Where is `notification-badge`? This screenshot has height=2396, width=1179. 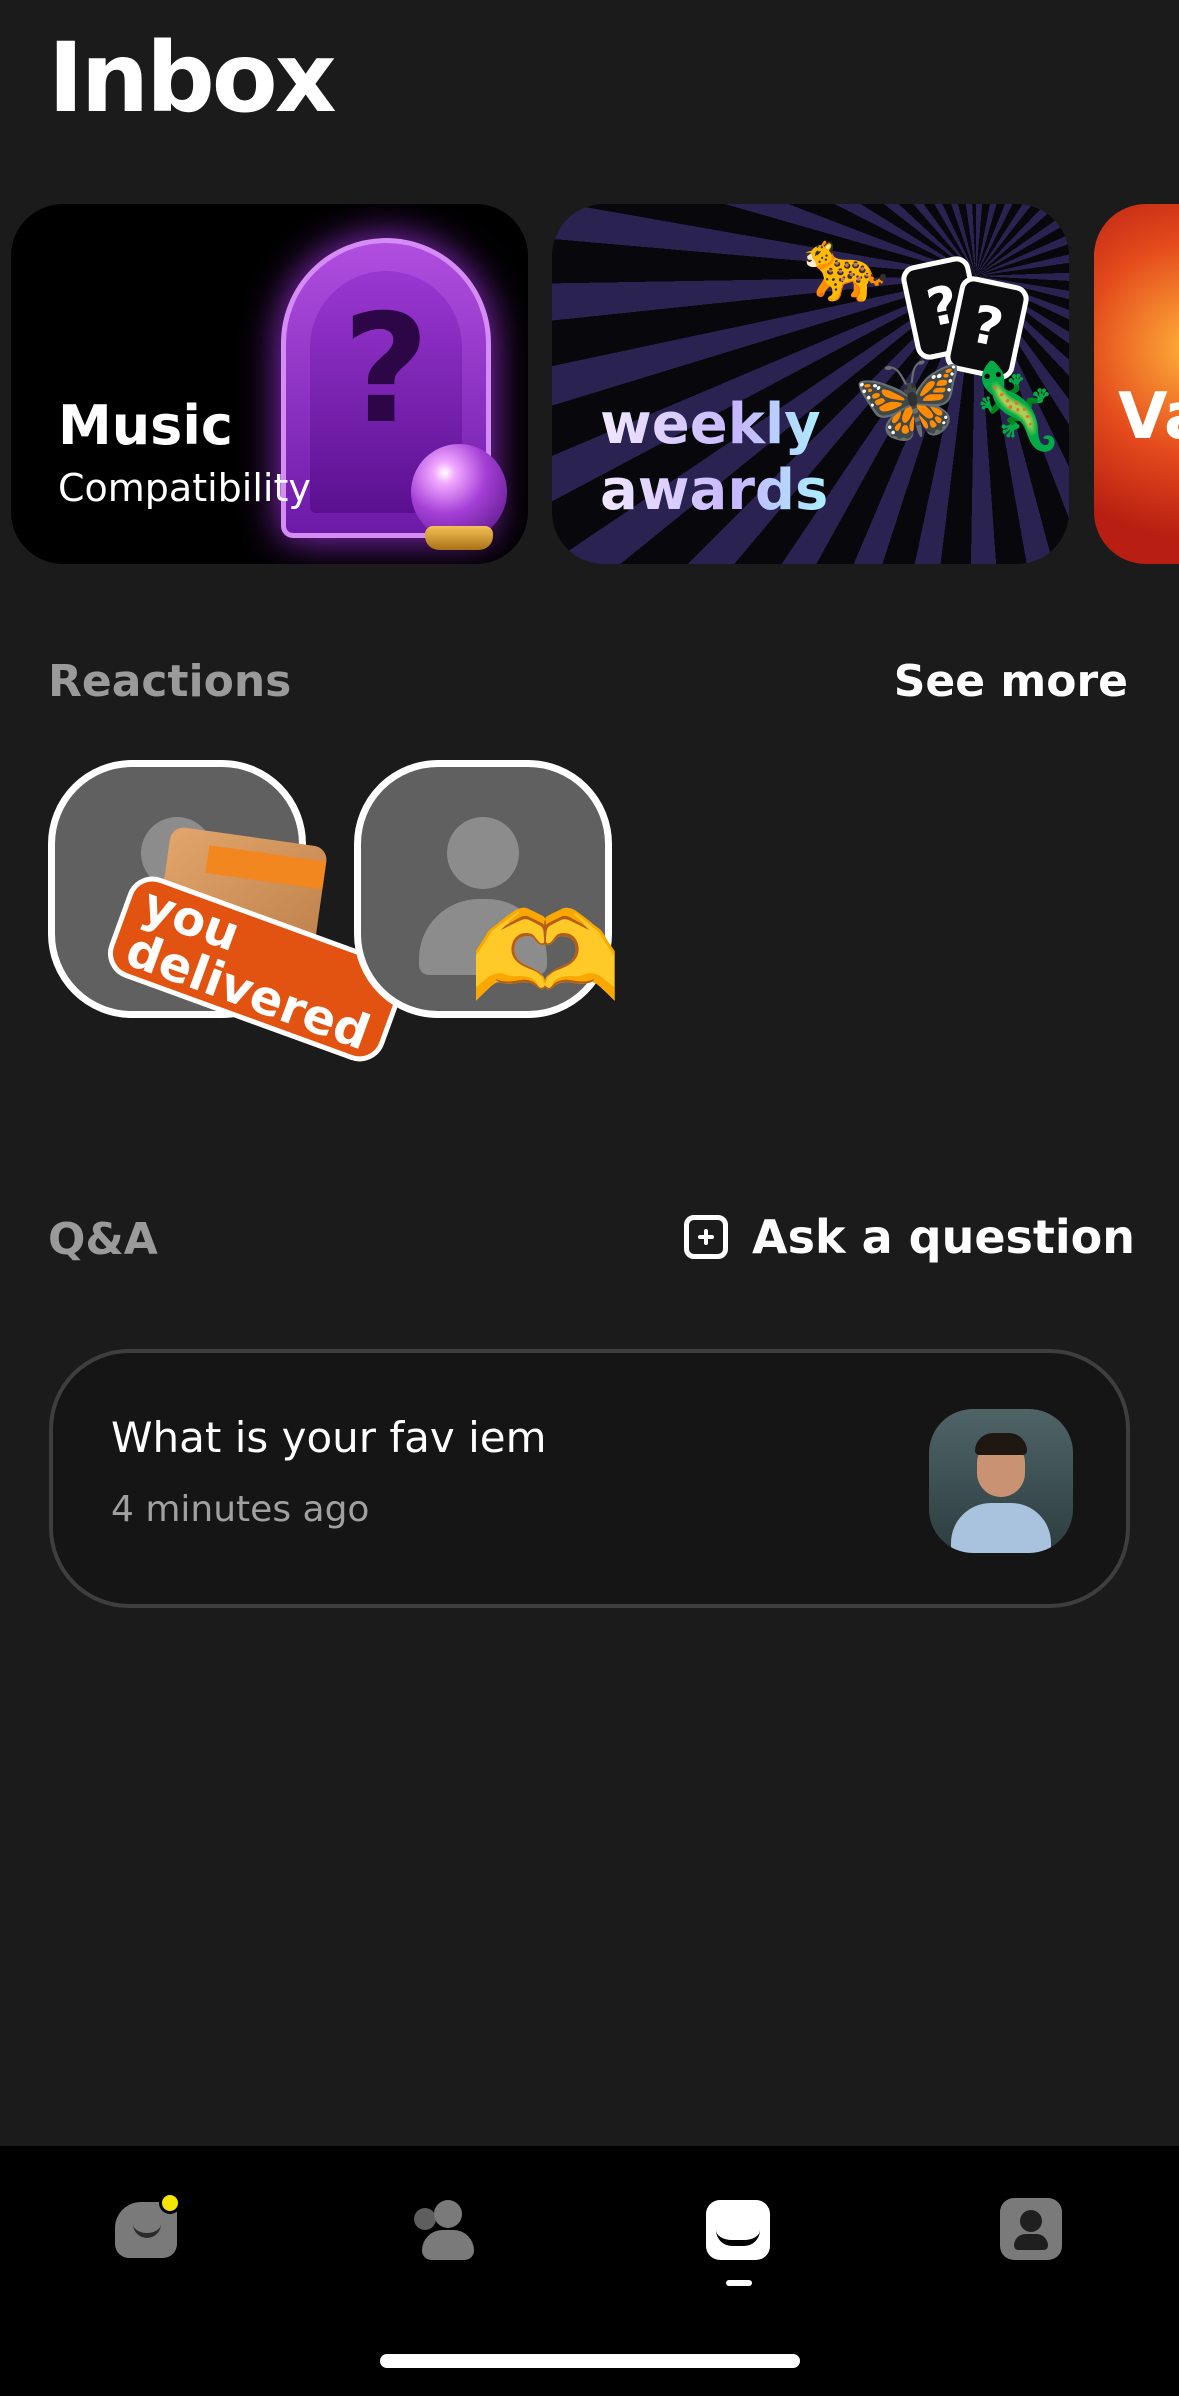 notification-badge is located at coordinates (170, 2203).